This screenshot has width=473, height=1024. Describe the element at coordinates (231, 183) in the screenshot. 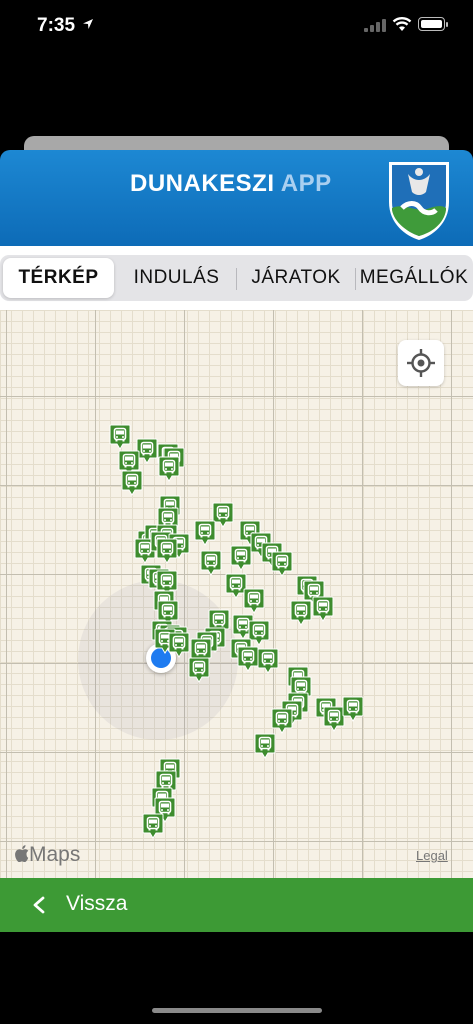

I see `app-title: DUNAKESZI APP` at that location.